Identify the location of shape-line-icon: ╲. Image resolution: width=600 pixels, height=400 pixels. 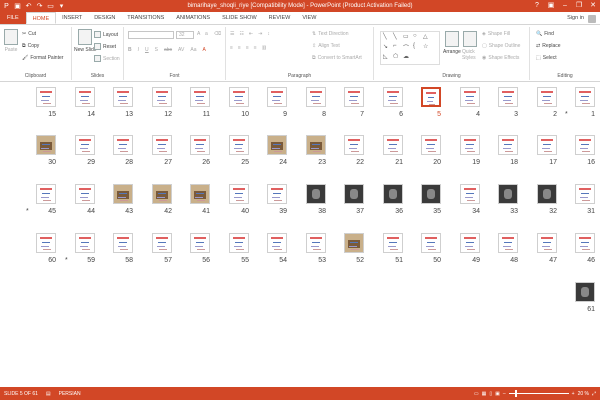
(385, 36).